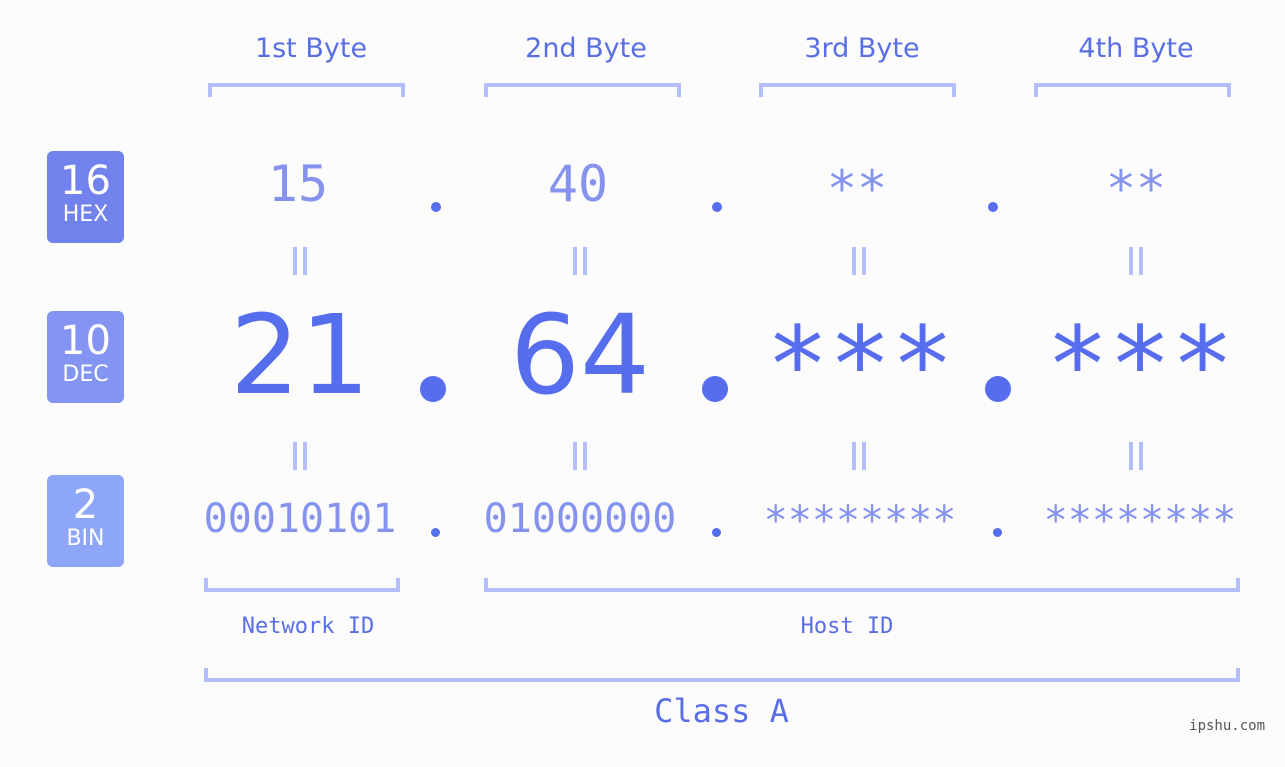  I want to click on byte-header-2: 2nd Byte, so click(586, 48).